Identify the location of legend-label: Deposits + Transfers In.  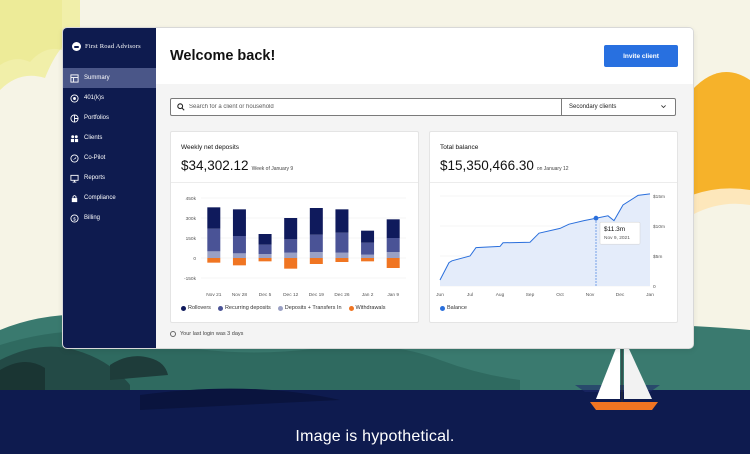
(313, 308).